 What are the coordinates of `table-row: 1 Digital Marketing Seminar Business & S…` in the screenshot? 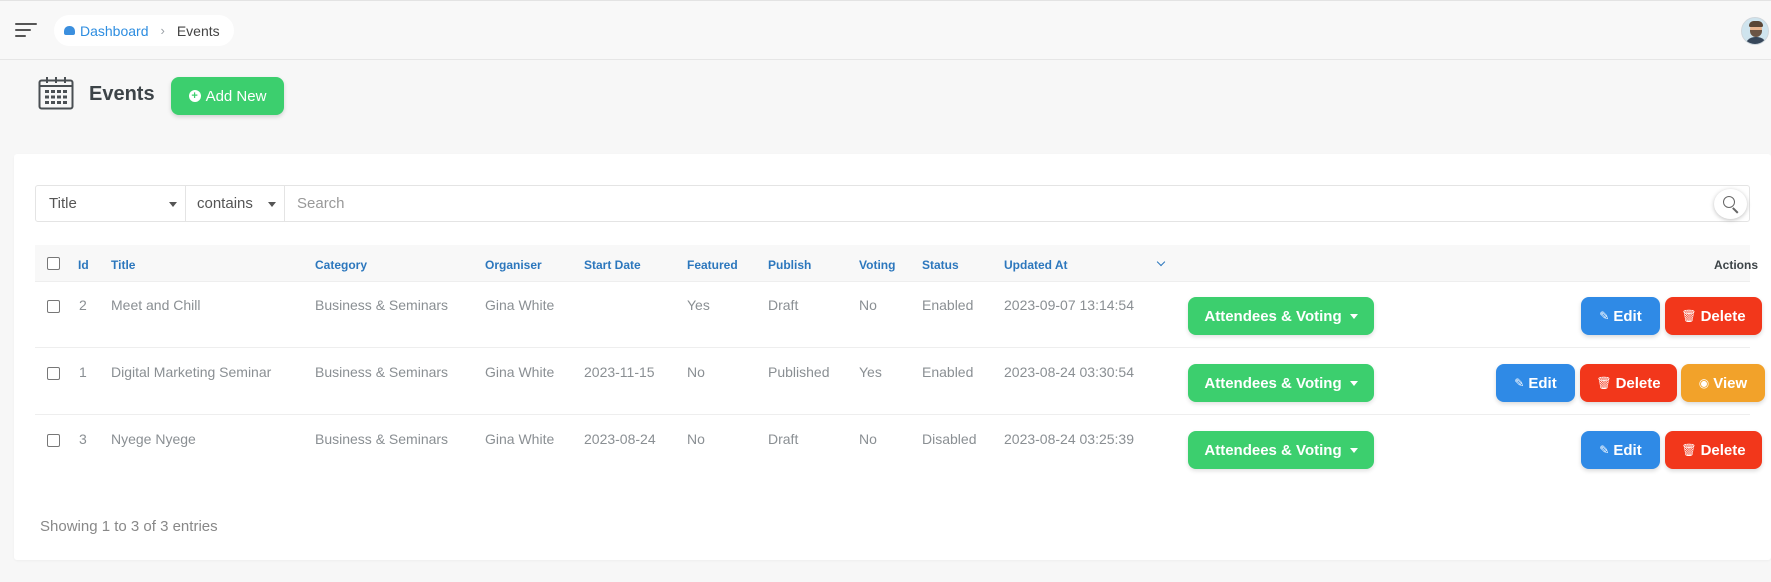 It's located at (900, 382).